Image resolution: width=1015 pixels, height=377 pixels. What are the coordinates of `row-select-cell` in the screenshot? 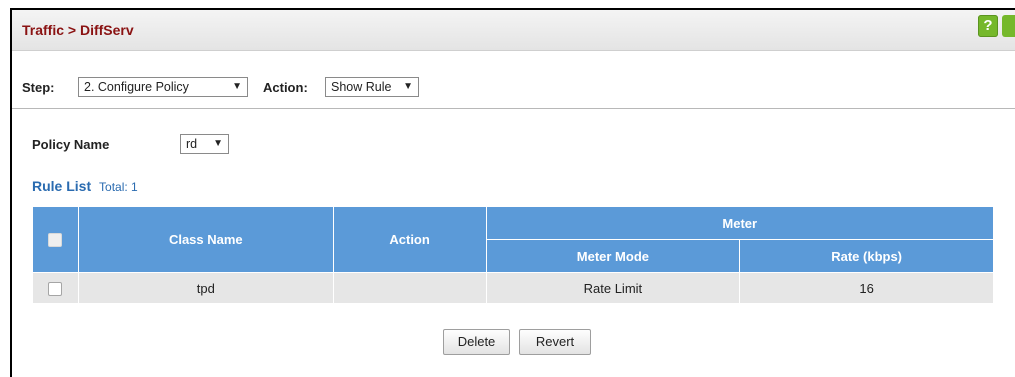 It's located at (55, 288).